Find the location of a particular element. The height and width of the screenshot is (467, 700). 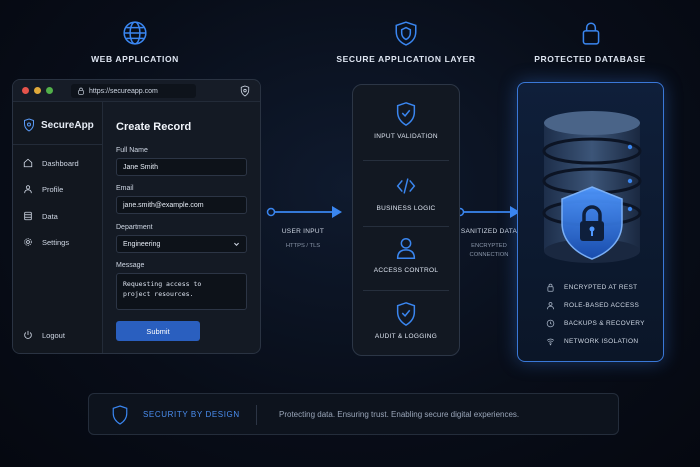

database-shield-icon is located at coordinates (592, 187).